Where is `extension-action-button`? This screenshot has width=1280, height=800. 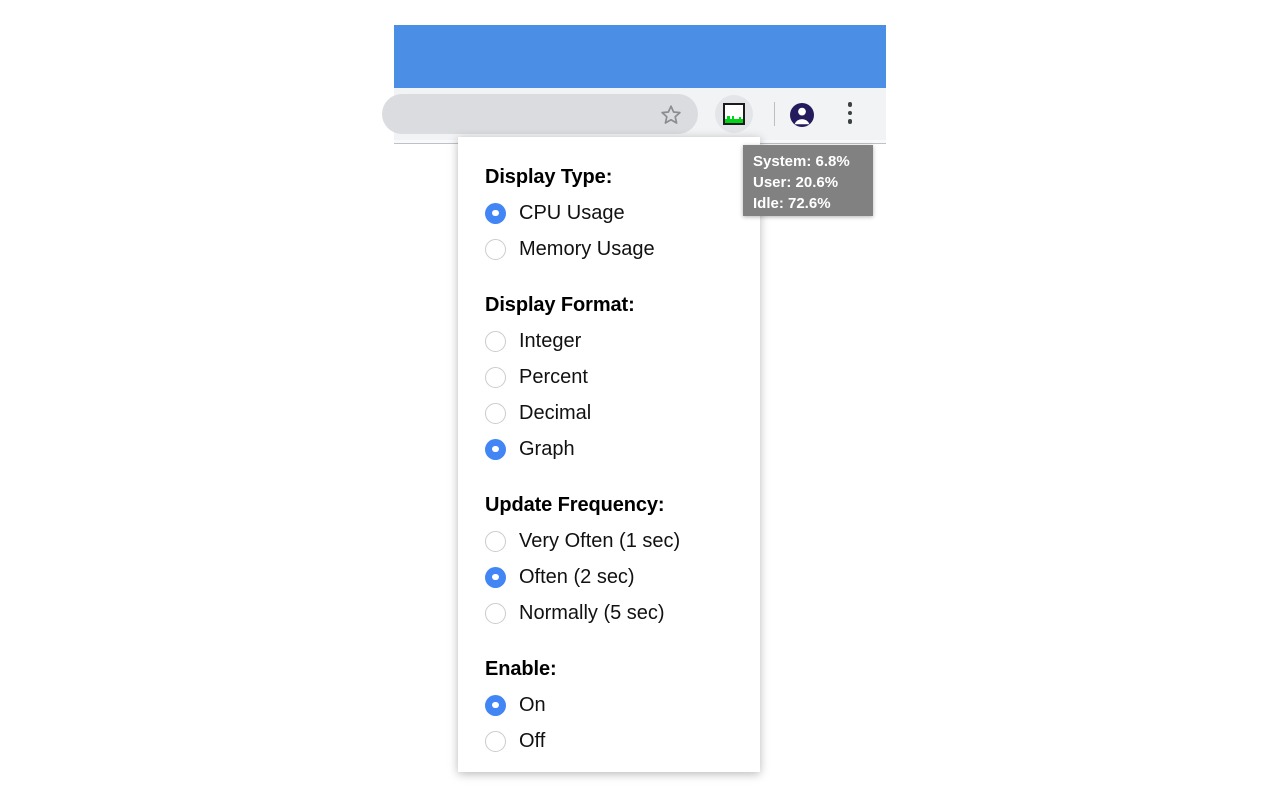 extension-action-button is located at coordinates (734, 114).